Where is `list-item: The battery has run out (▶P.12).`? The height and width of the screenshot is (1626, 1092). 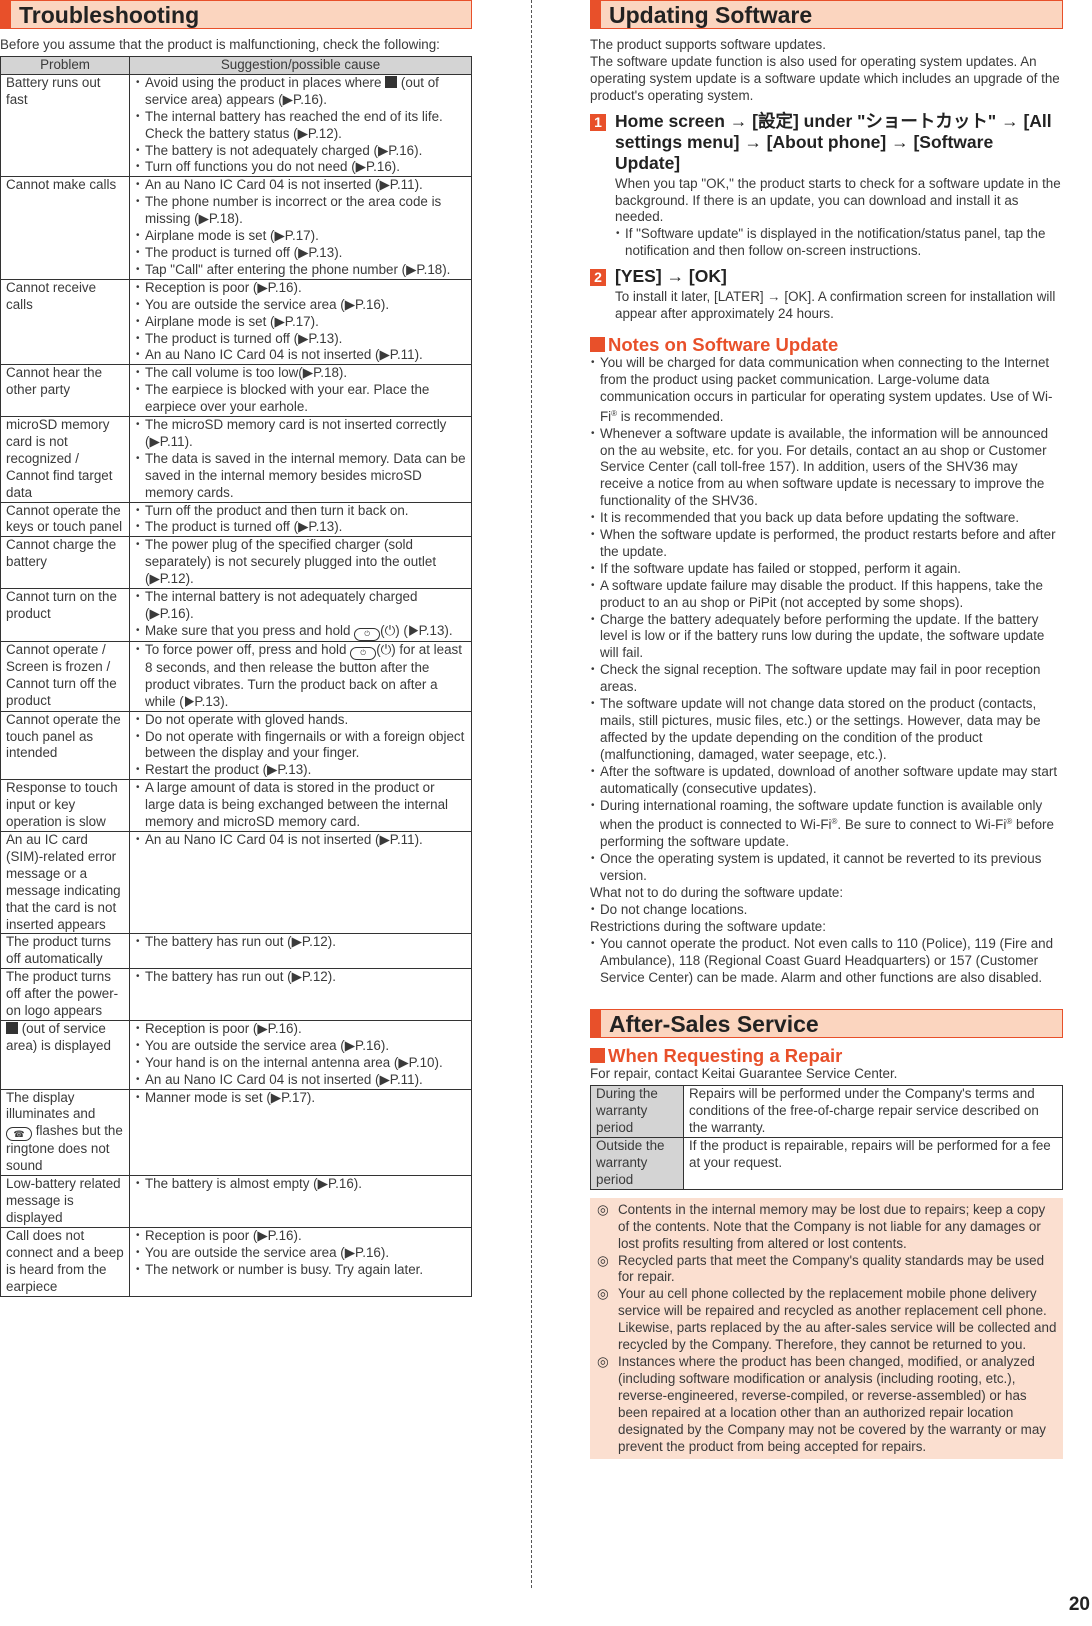
list-item: The battery has run out (▶P.12). is located at coordinates (300, 942).